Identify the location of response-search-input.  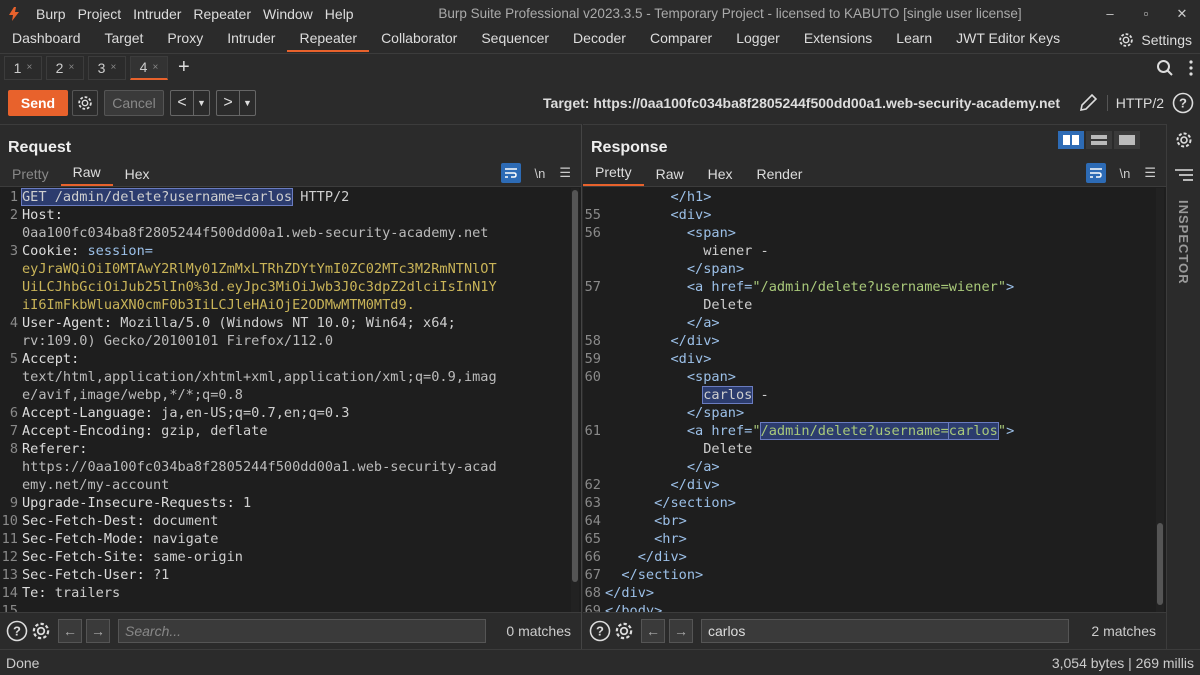
(885, 631).